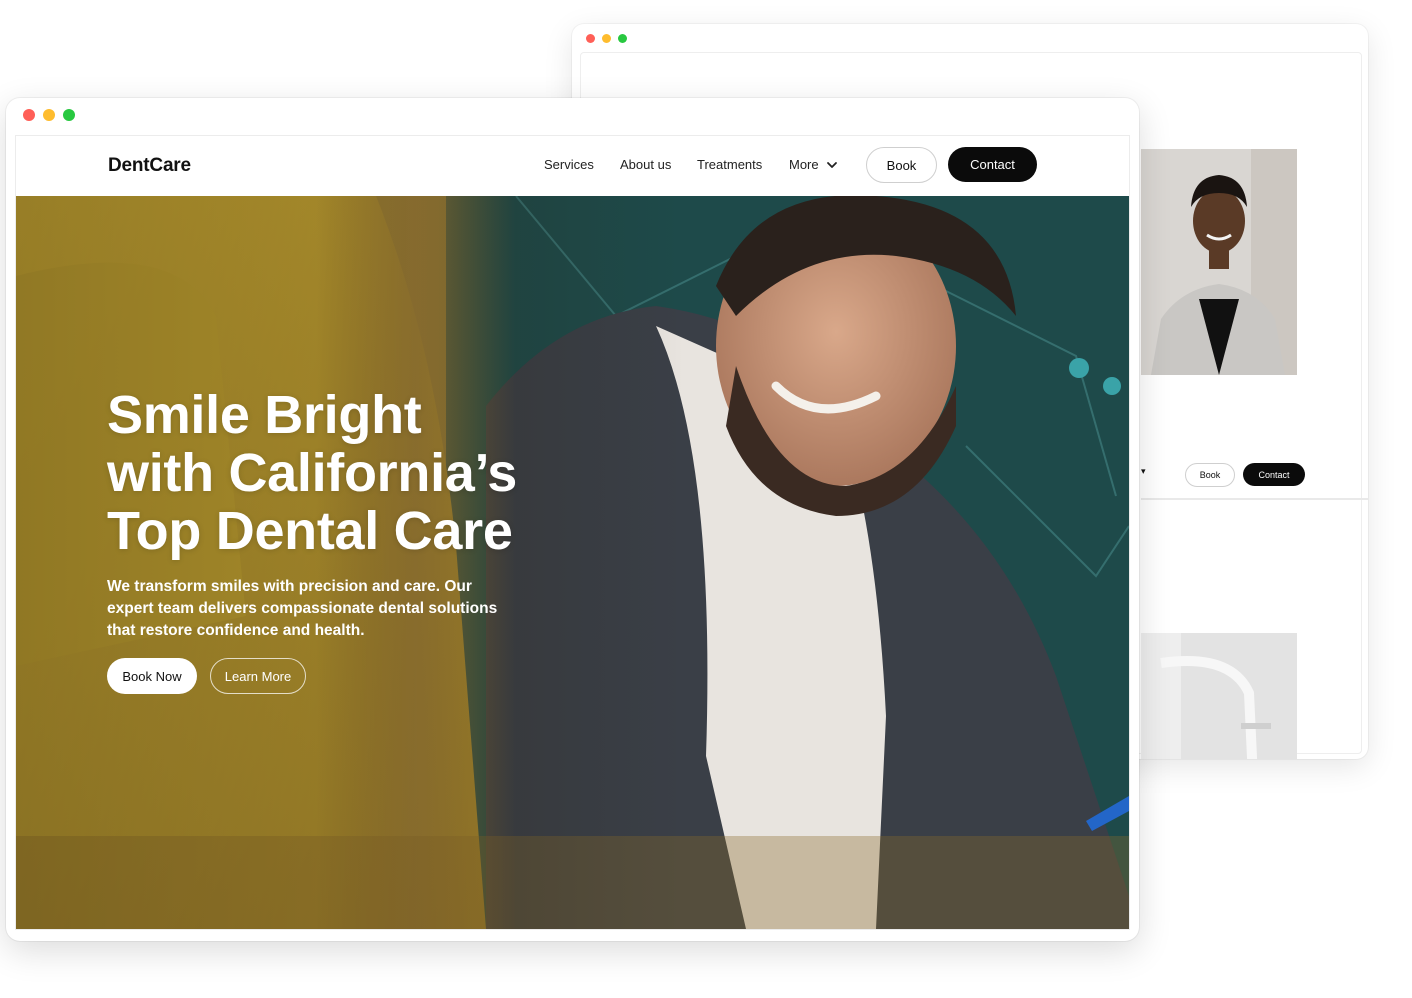 The width and height of the screenshot is (1412, 998). I want to click on learn-more-button: Learn More, so click(258, 676).